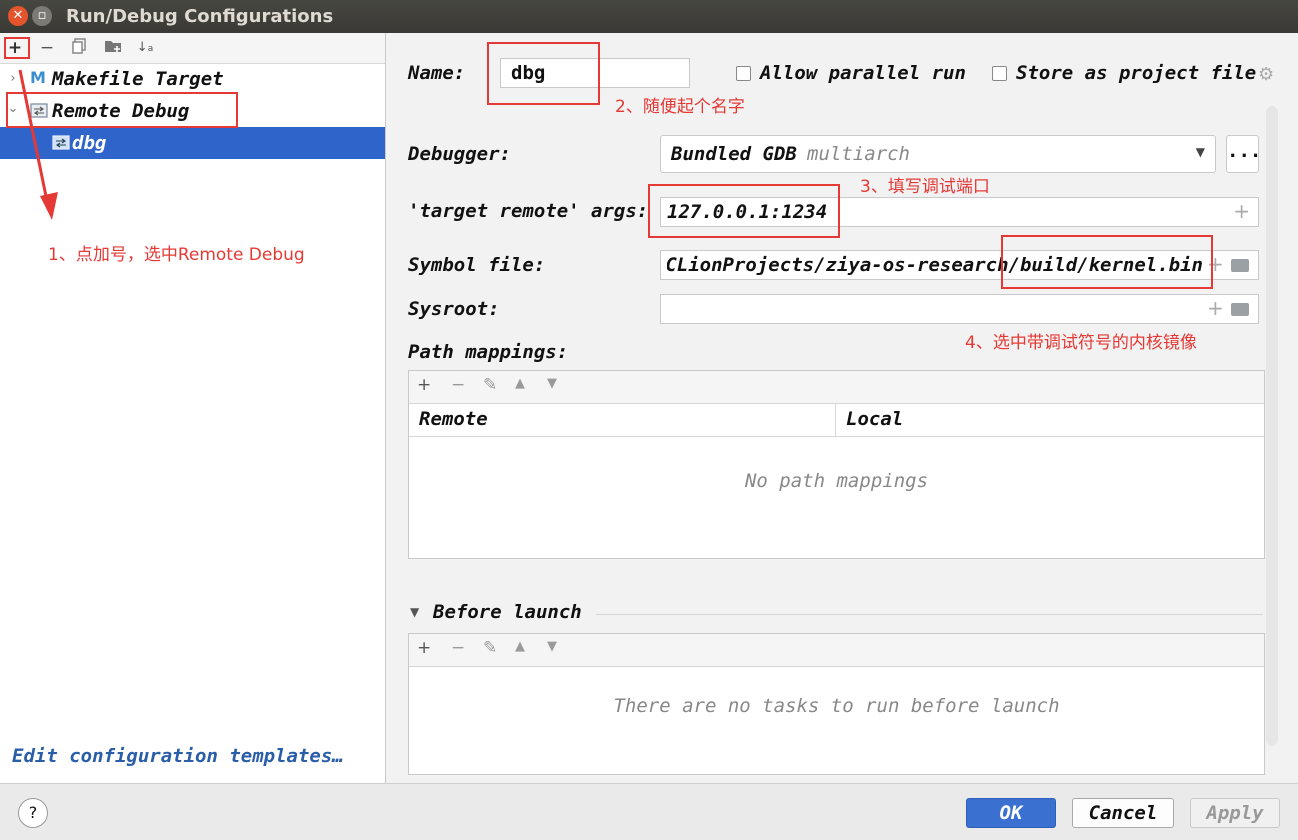 The width and height of the screenshot is (1298, 840). What do you see at coordinates (649, 16) in the screenshot?
I see `title-bar: ✕ ▫ Run/Debug Configurations` at bounding box center [649, 16].